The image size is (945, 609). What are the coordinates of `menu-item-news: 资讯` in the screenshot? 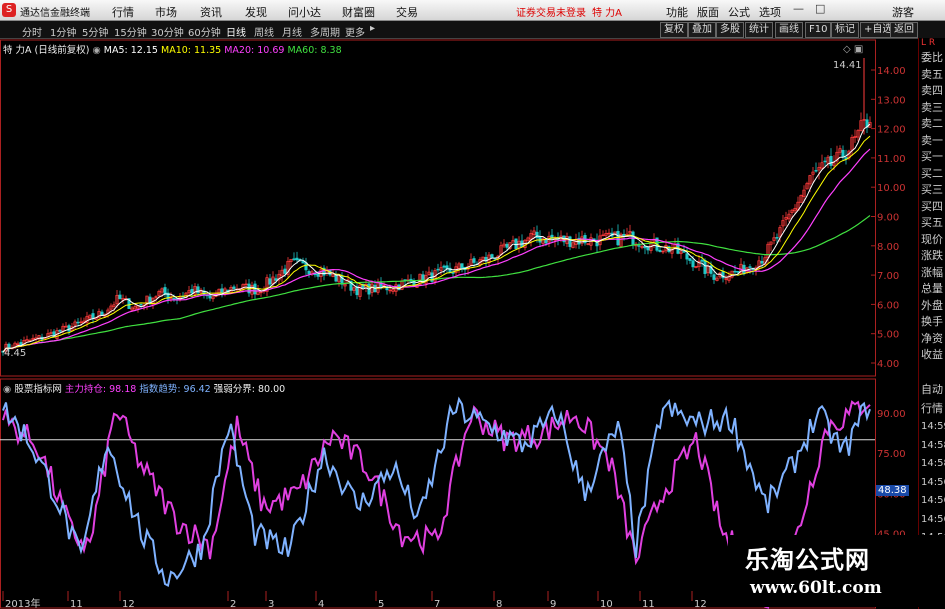 It's located at (211, 12).